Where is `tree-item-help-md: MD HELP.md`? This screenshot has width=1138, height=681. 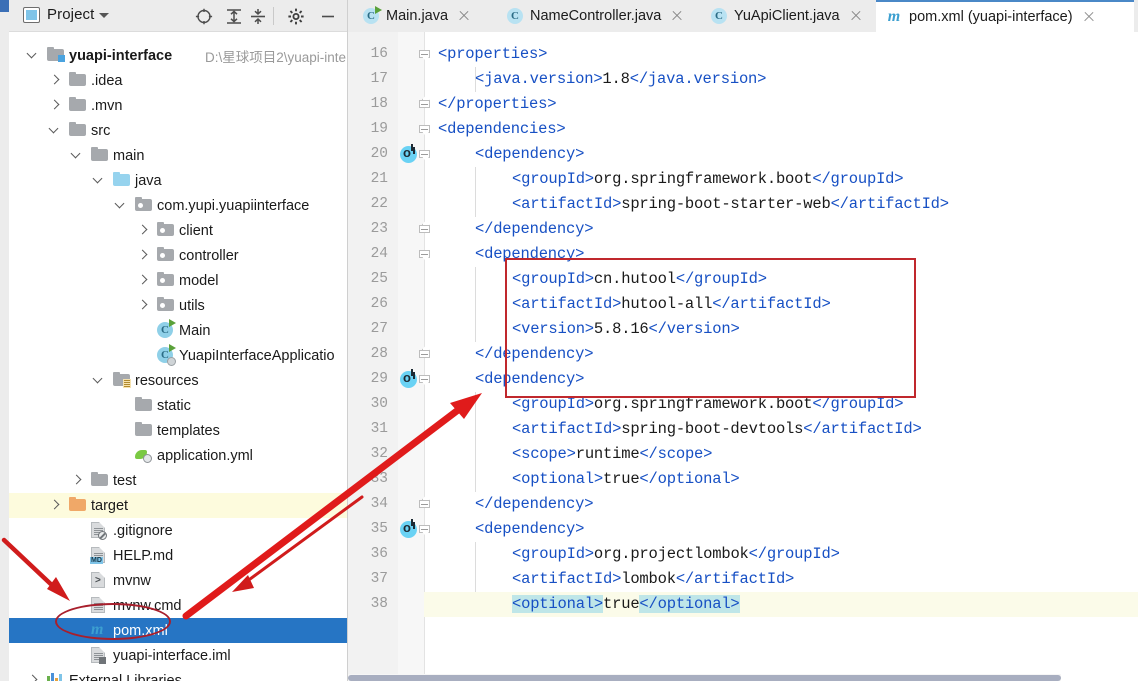
tree-item-help-md: MD HELP.md is located at coordinates (178, 555).